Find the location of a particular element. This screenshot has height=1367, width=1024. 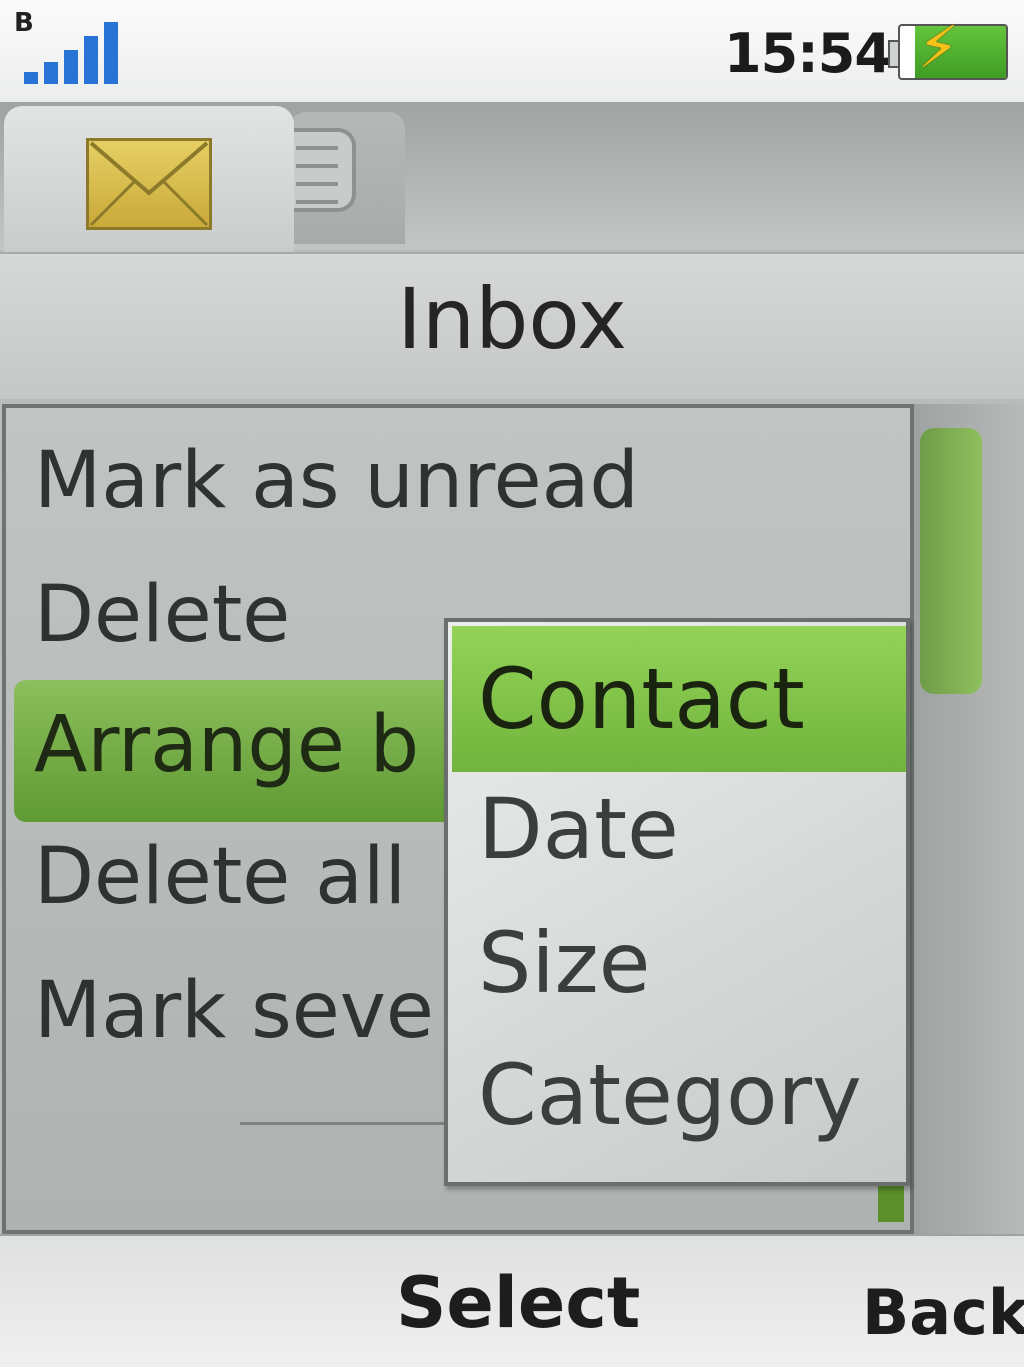

menu-item-delete-all: Delete all is located at coordinates (220, 877).